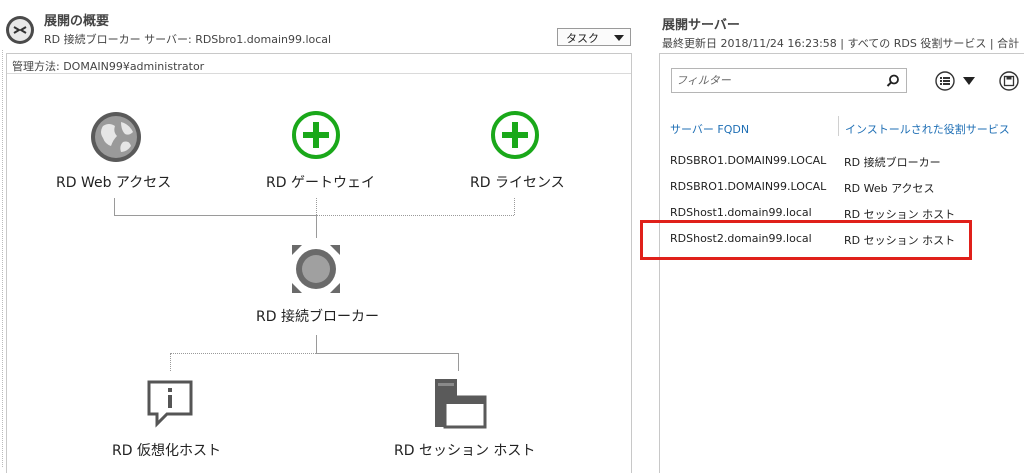  I want to click on column-header-fqdn: サーバー FQDN, so click(709, 129).